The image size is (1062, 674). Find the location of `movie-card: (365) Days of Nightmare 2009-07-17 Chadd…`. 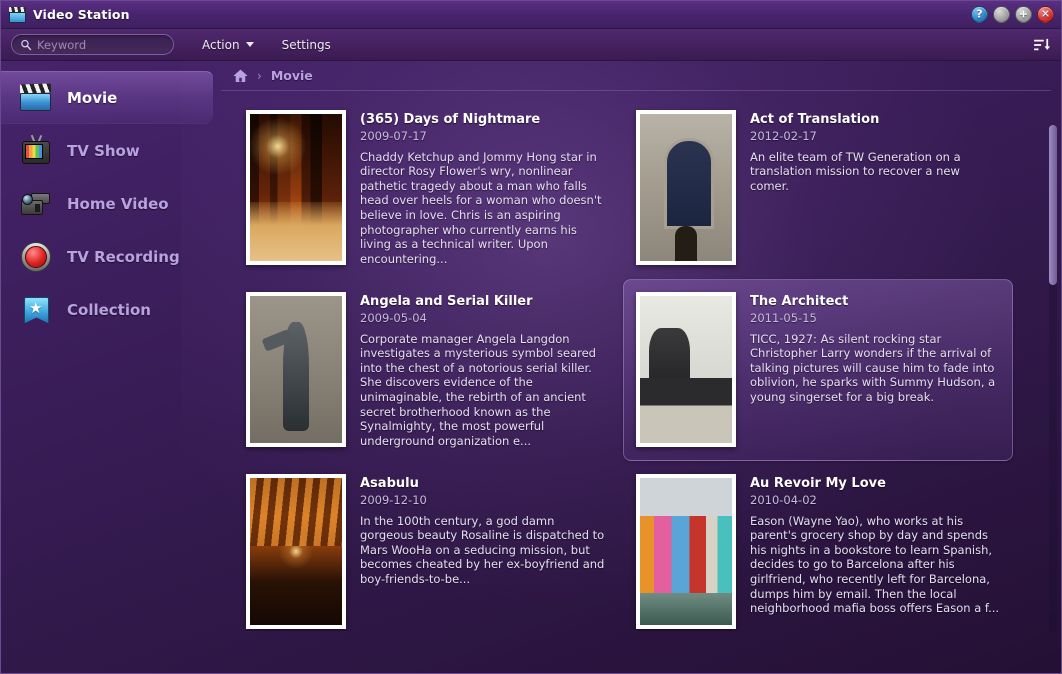

movie-card: (365) Days of Nightmare 2009-07-17 Chadd… is located at coordinates (428, 188).